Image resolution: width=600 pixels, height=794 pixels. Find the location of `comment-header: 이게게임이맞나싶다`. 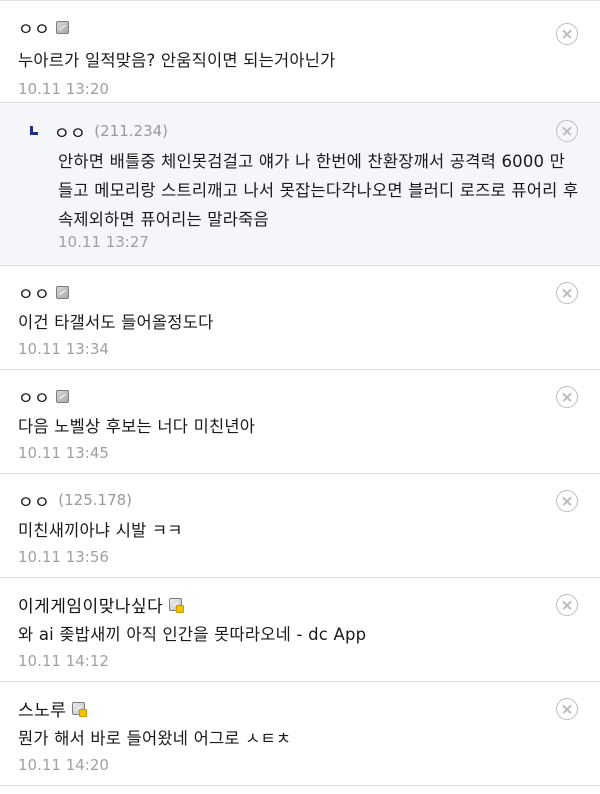

comment-header: 이게게임이맞나싶다 is located at coordinates (101, 604).